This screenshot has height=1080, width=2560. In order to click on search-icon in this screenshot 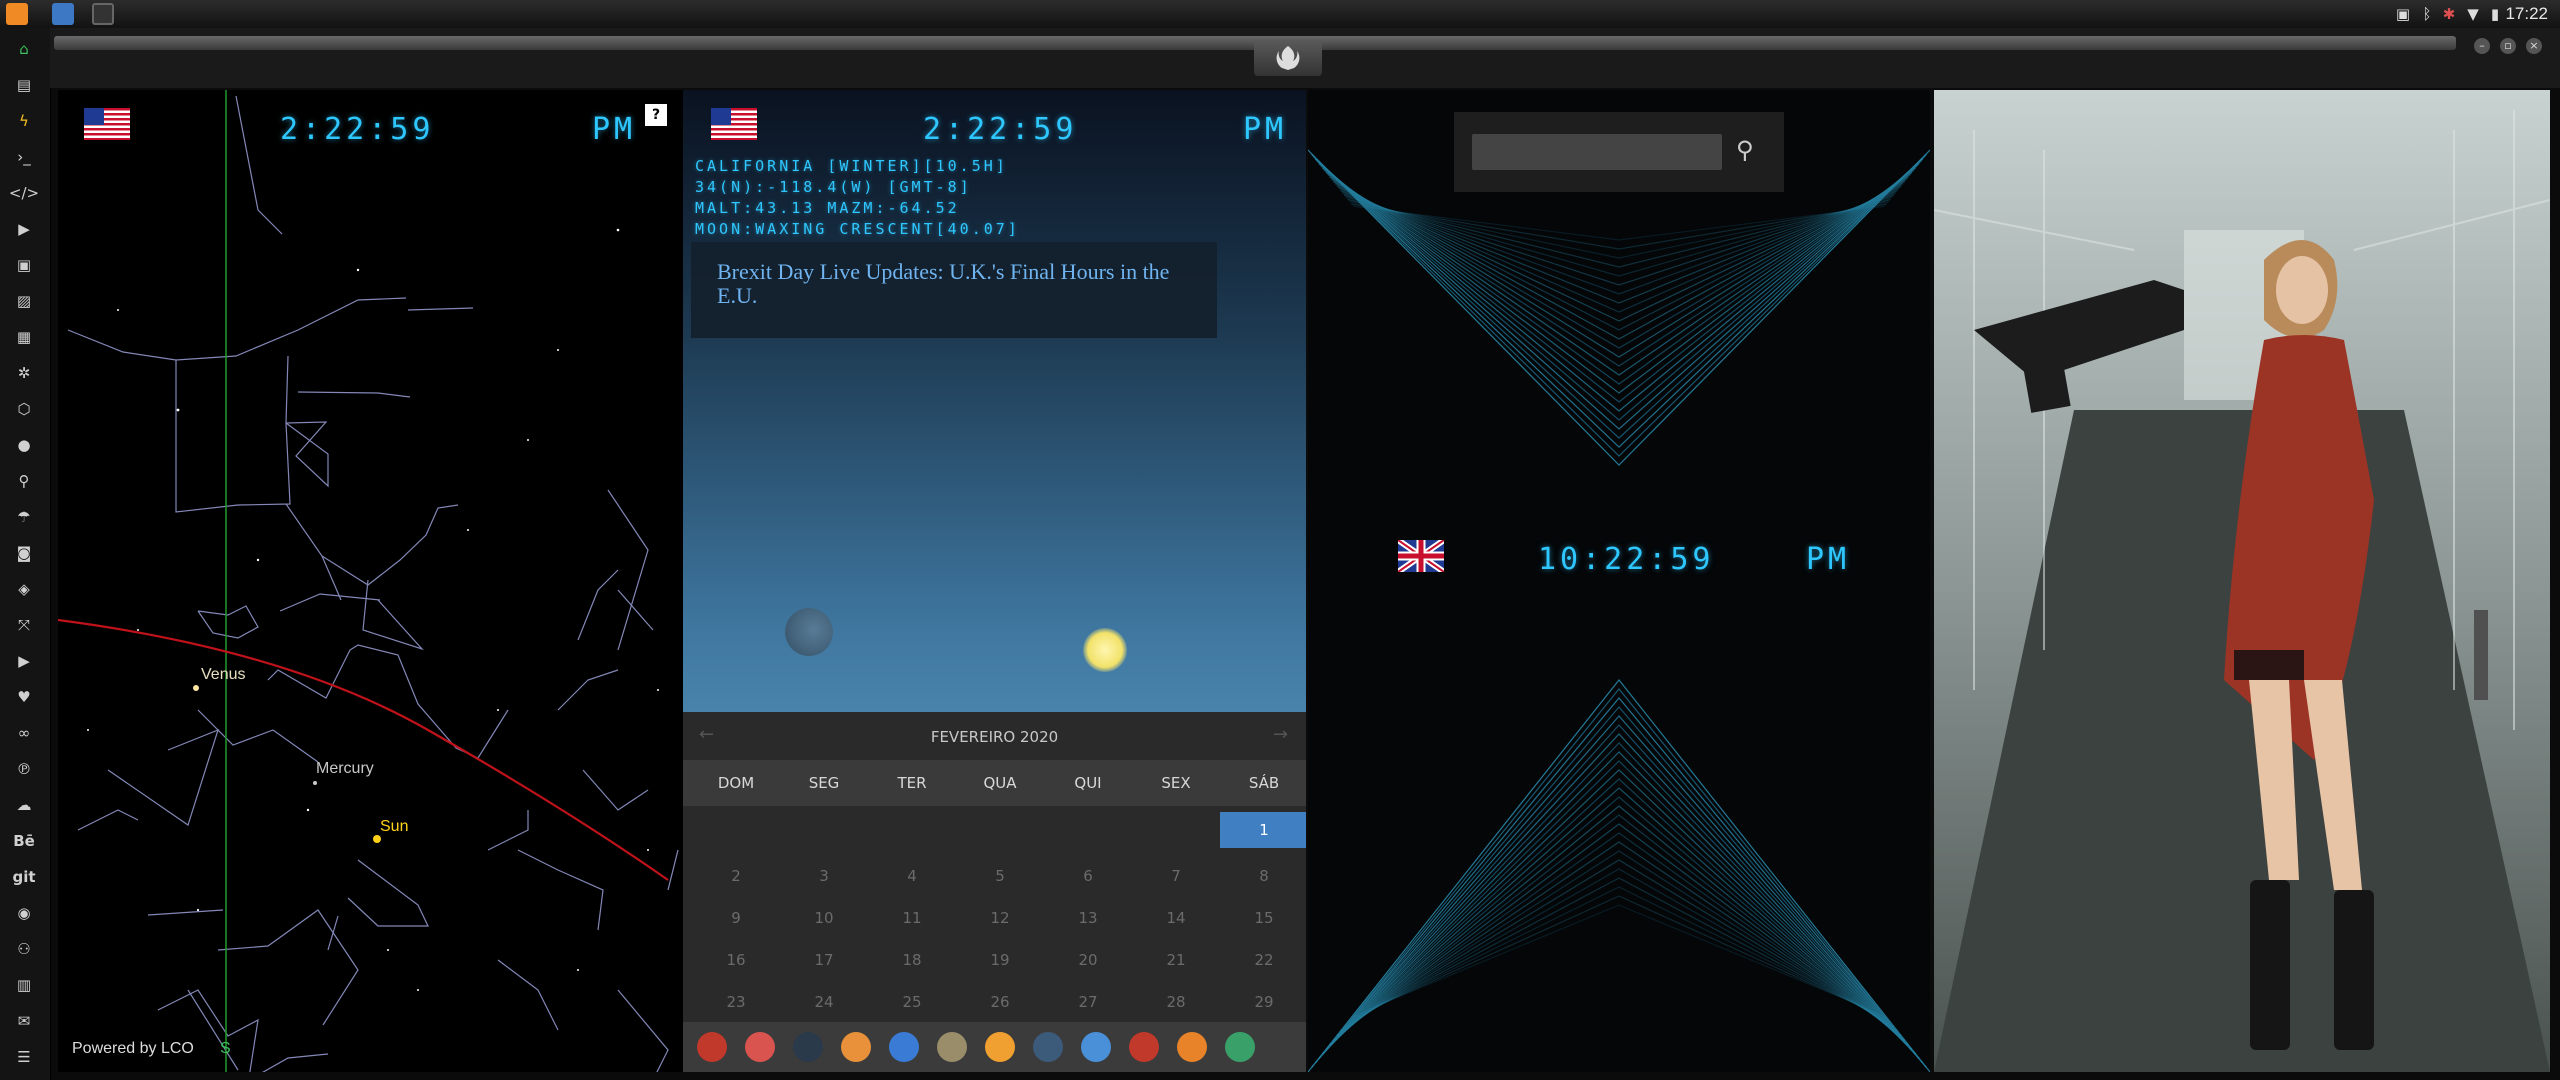, I will do `click(1000, 1047)`.